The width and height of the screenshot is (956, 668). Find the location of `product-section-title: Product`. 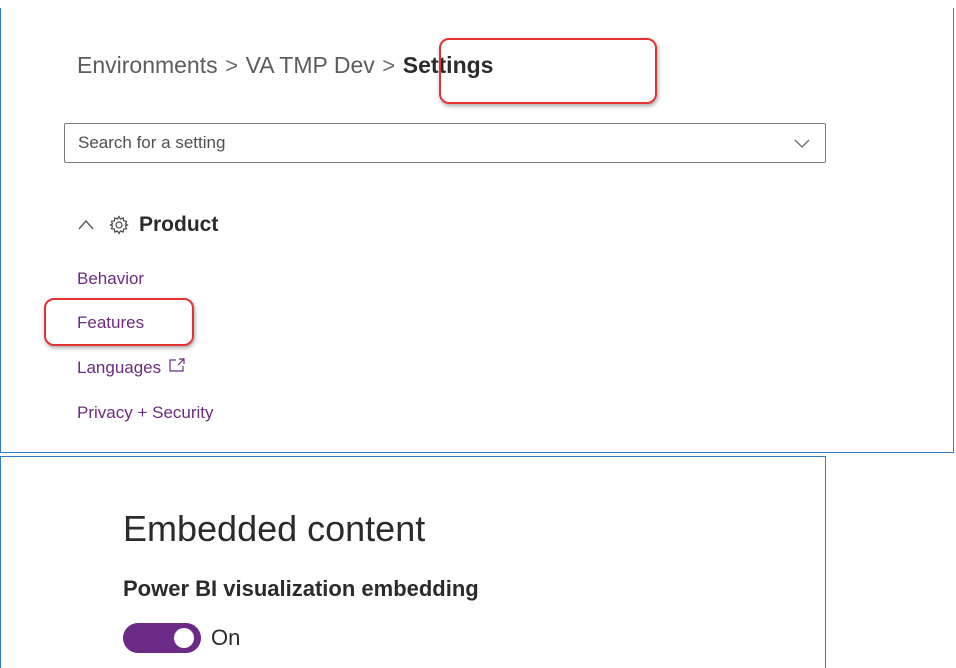

product-section-title: Product is located at coordinates (179, 224).